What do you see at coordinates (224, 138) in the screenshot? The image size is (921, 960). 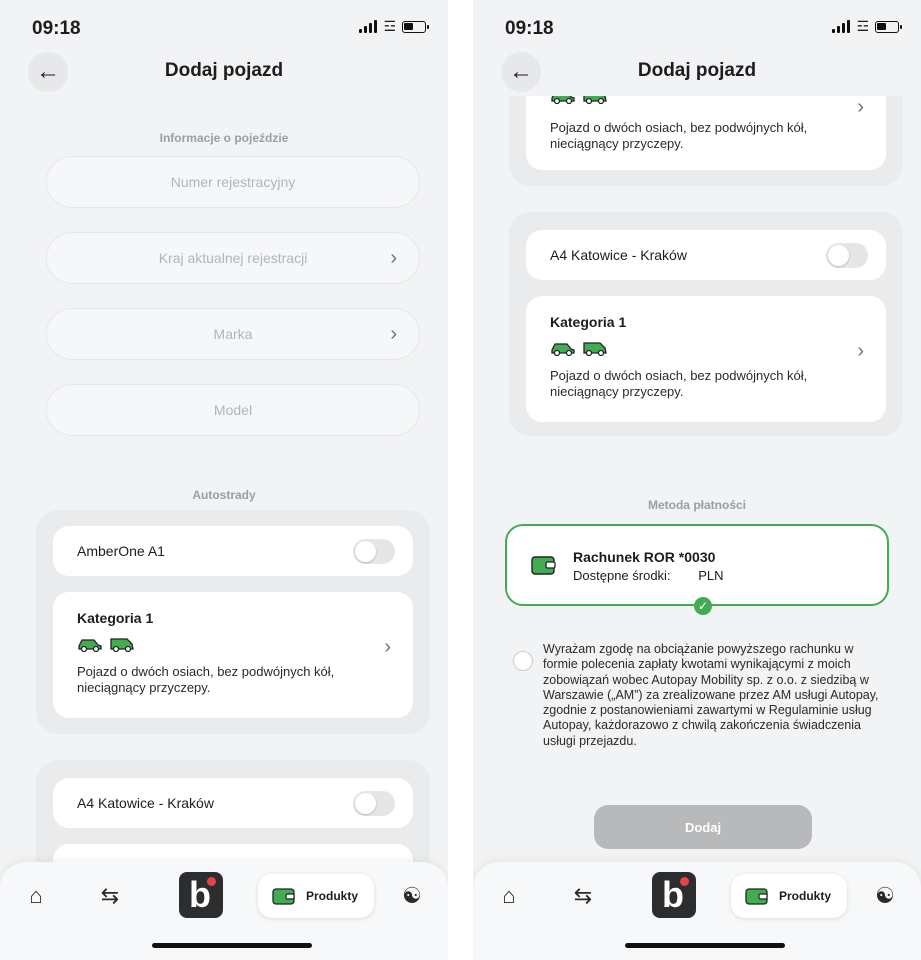 I see `section-title-vehicle-info: Informacje o pojeździe` at bounding box center [224, 138].